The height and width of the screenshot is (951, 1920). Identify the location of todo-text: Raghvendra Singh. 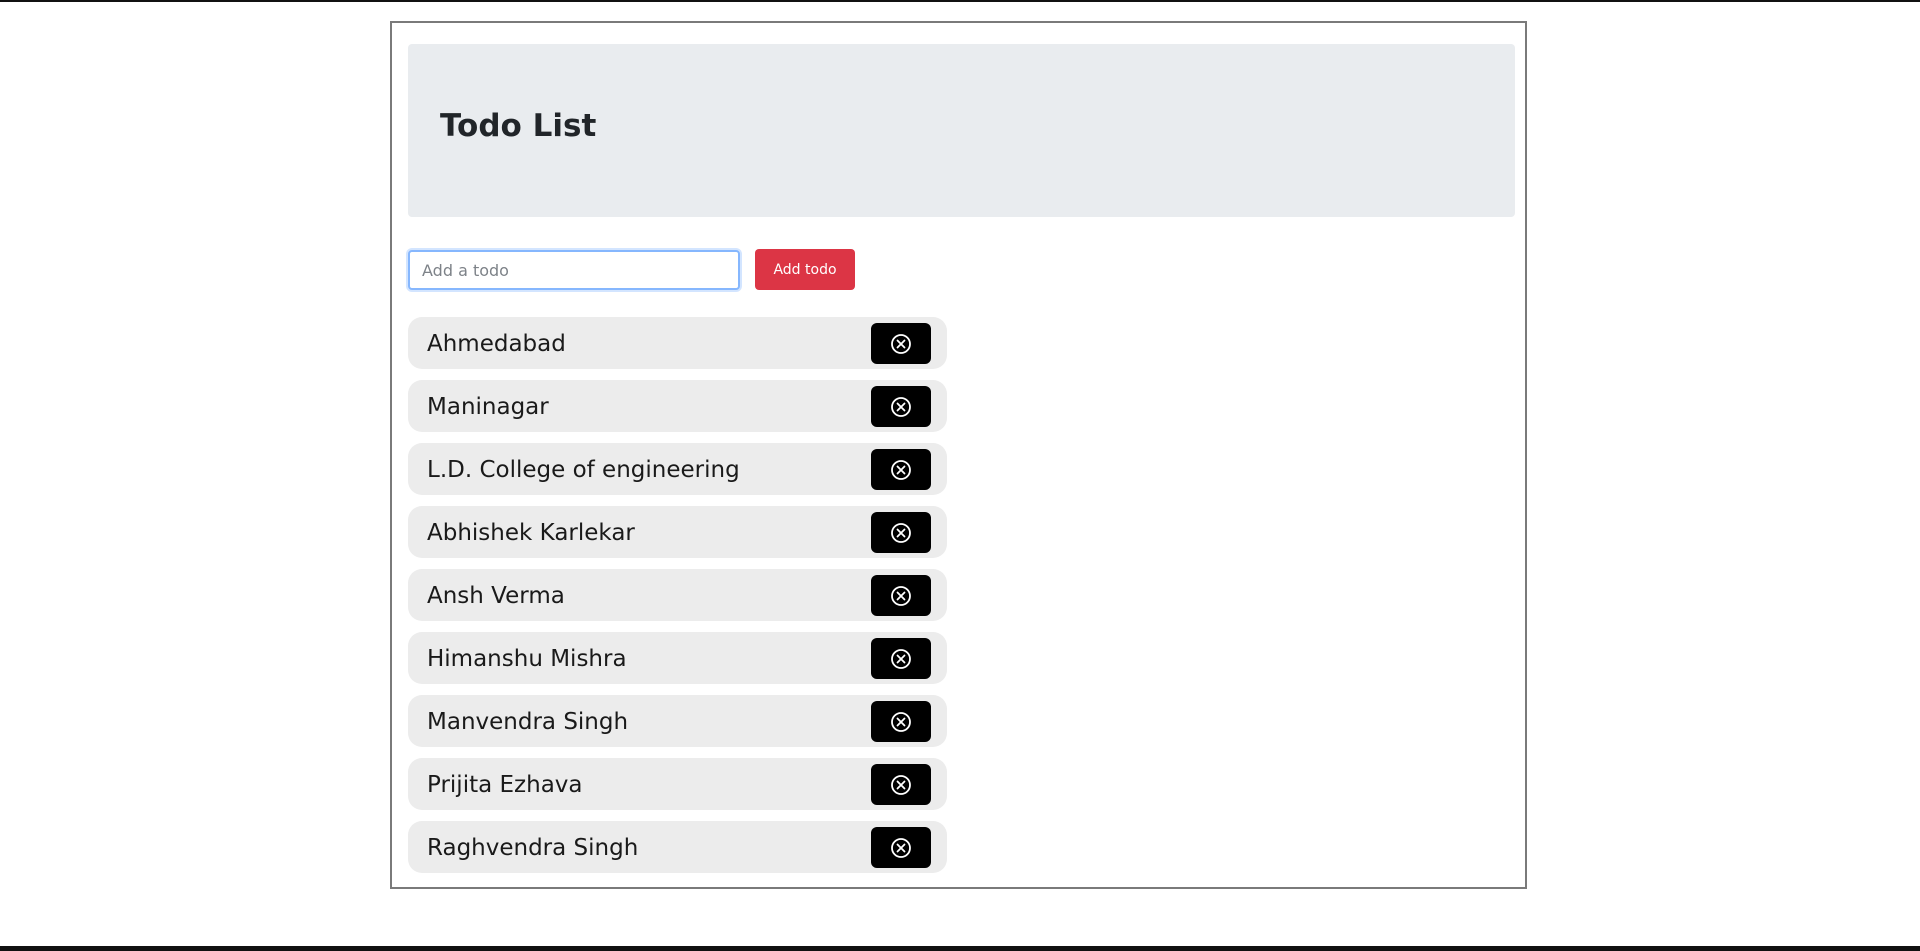
(533, 848).